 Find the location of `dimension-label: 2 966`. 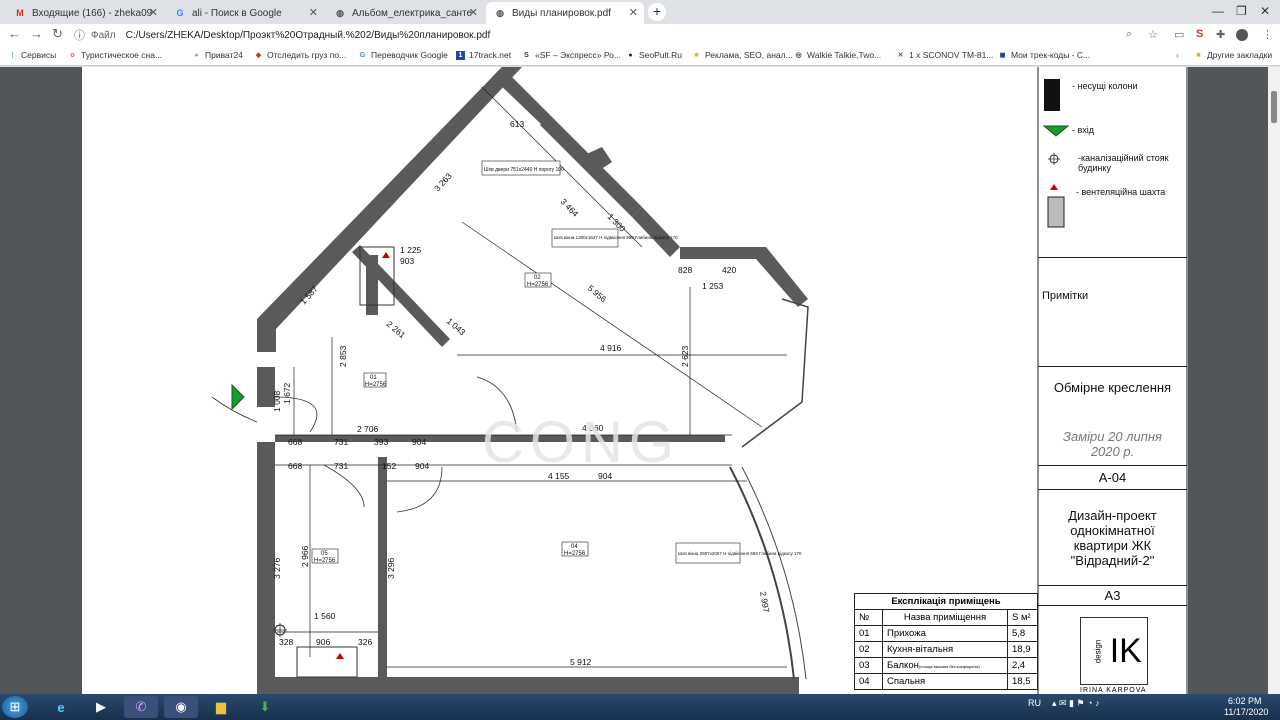

dimension-label: 2 966 is located at coordinates (305, 556).